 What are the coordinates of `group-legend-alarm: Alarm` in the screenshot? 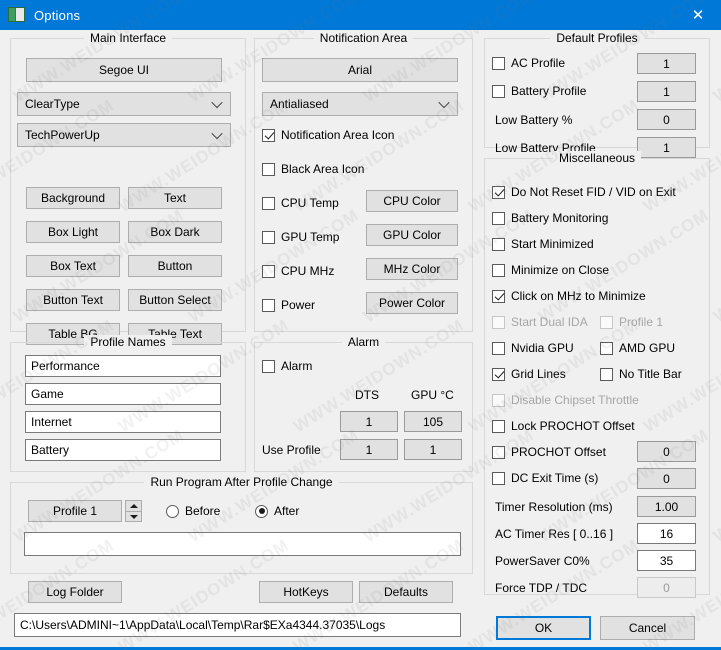 It's located at (363, 342).